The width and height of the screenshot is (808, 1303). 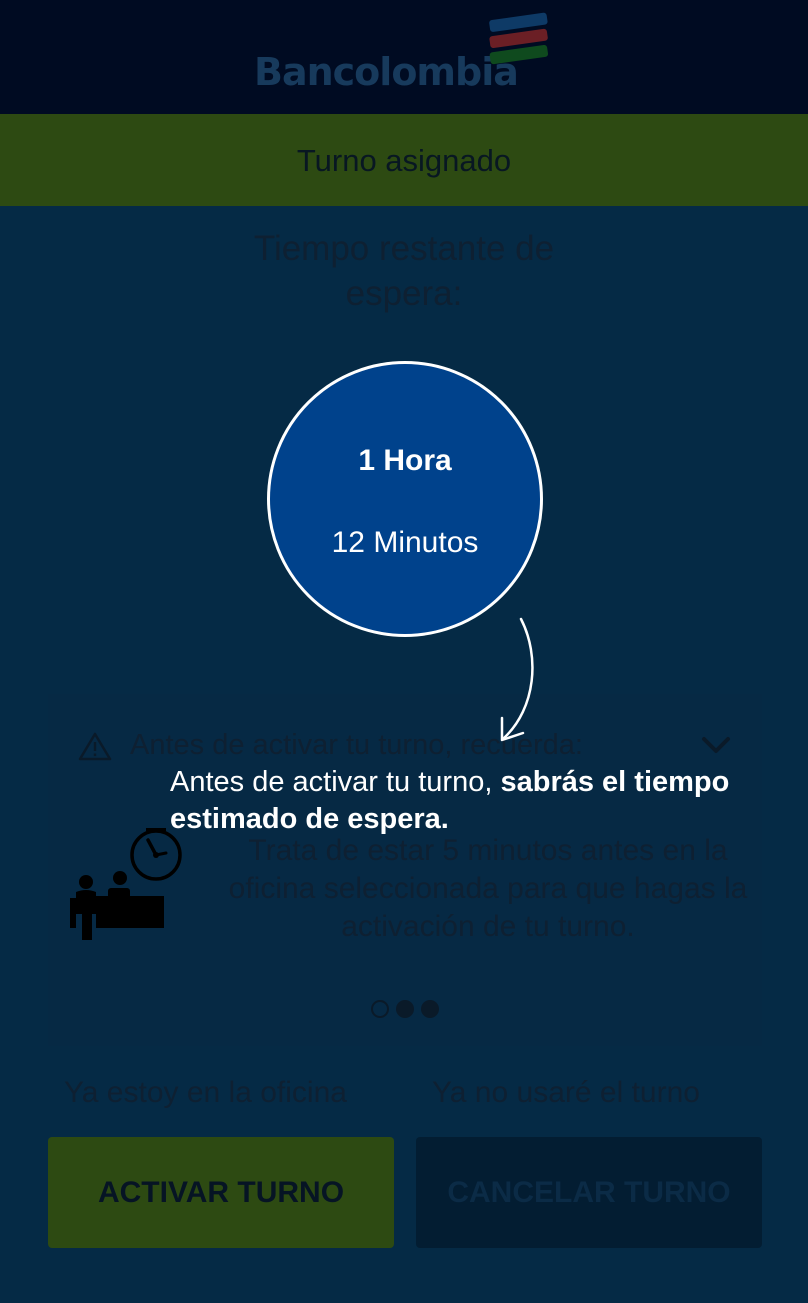 What do you see at coordinates (519, 38) in the screenshot?
I see `brand-logo-icon` at bounding box center [519, 38].